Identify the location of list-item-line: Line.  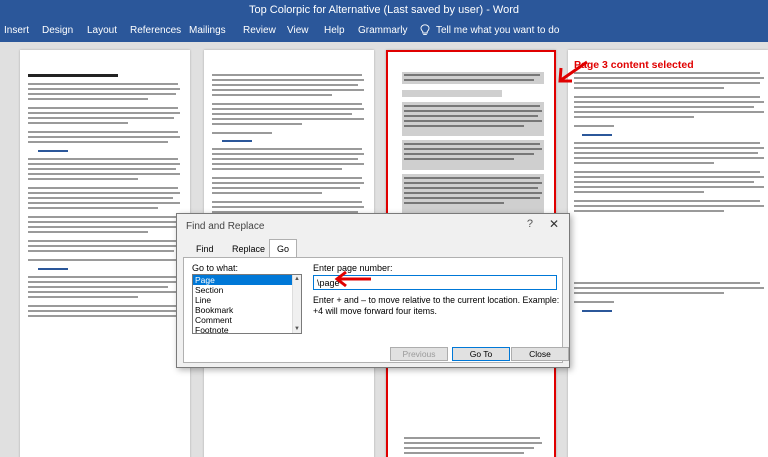
(247, 300).